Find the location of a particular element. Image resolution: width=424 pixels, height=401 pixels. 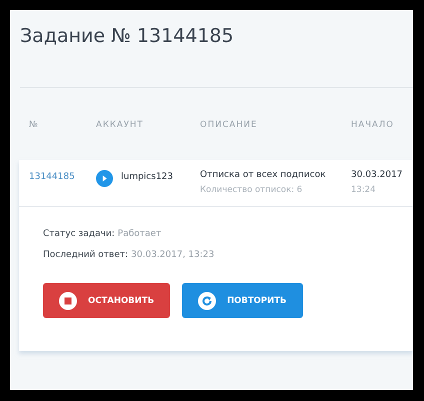

task-id-link: 13144185 is located at coordinates (62, 188).